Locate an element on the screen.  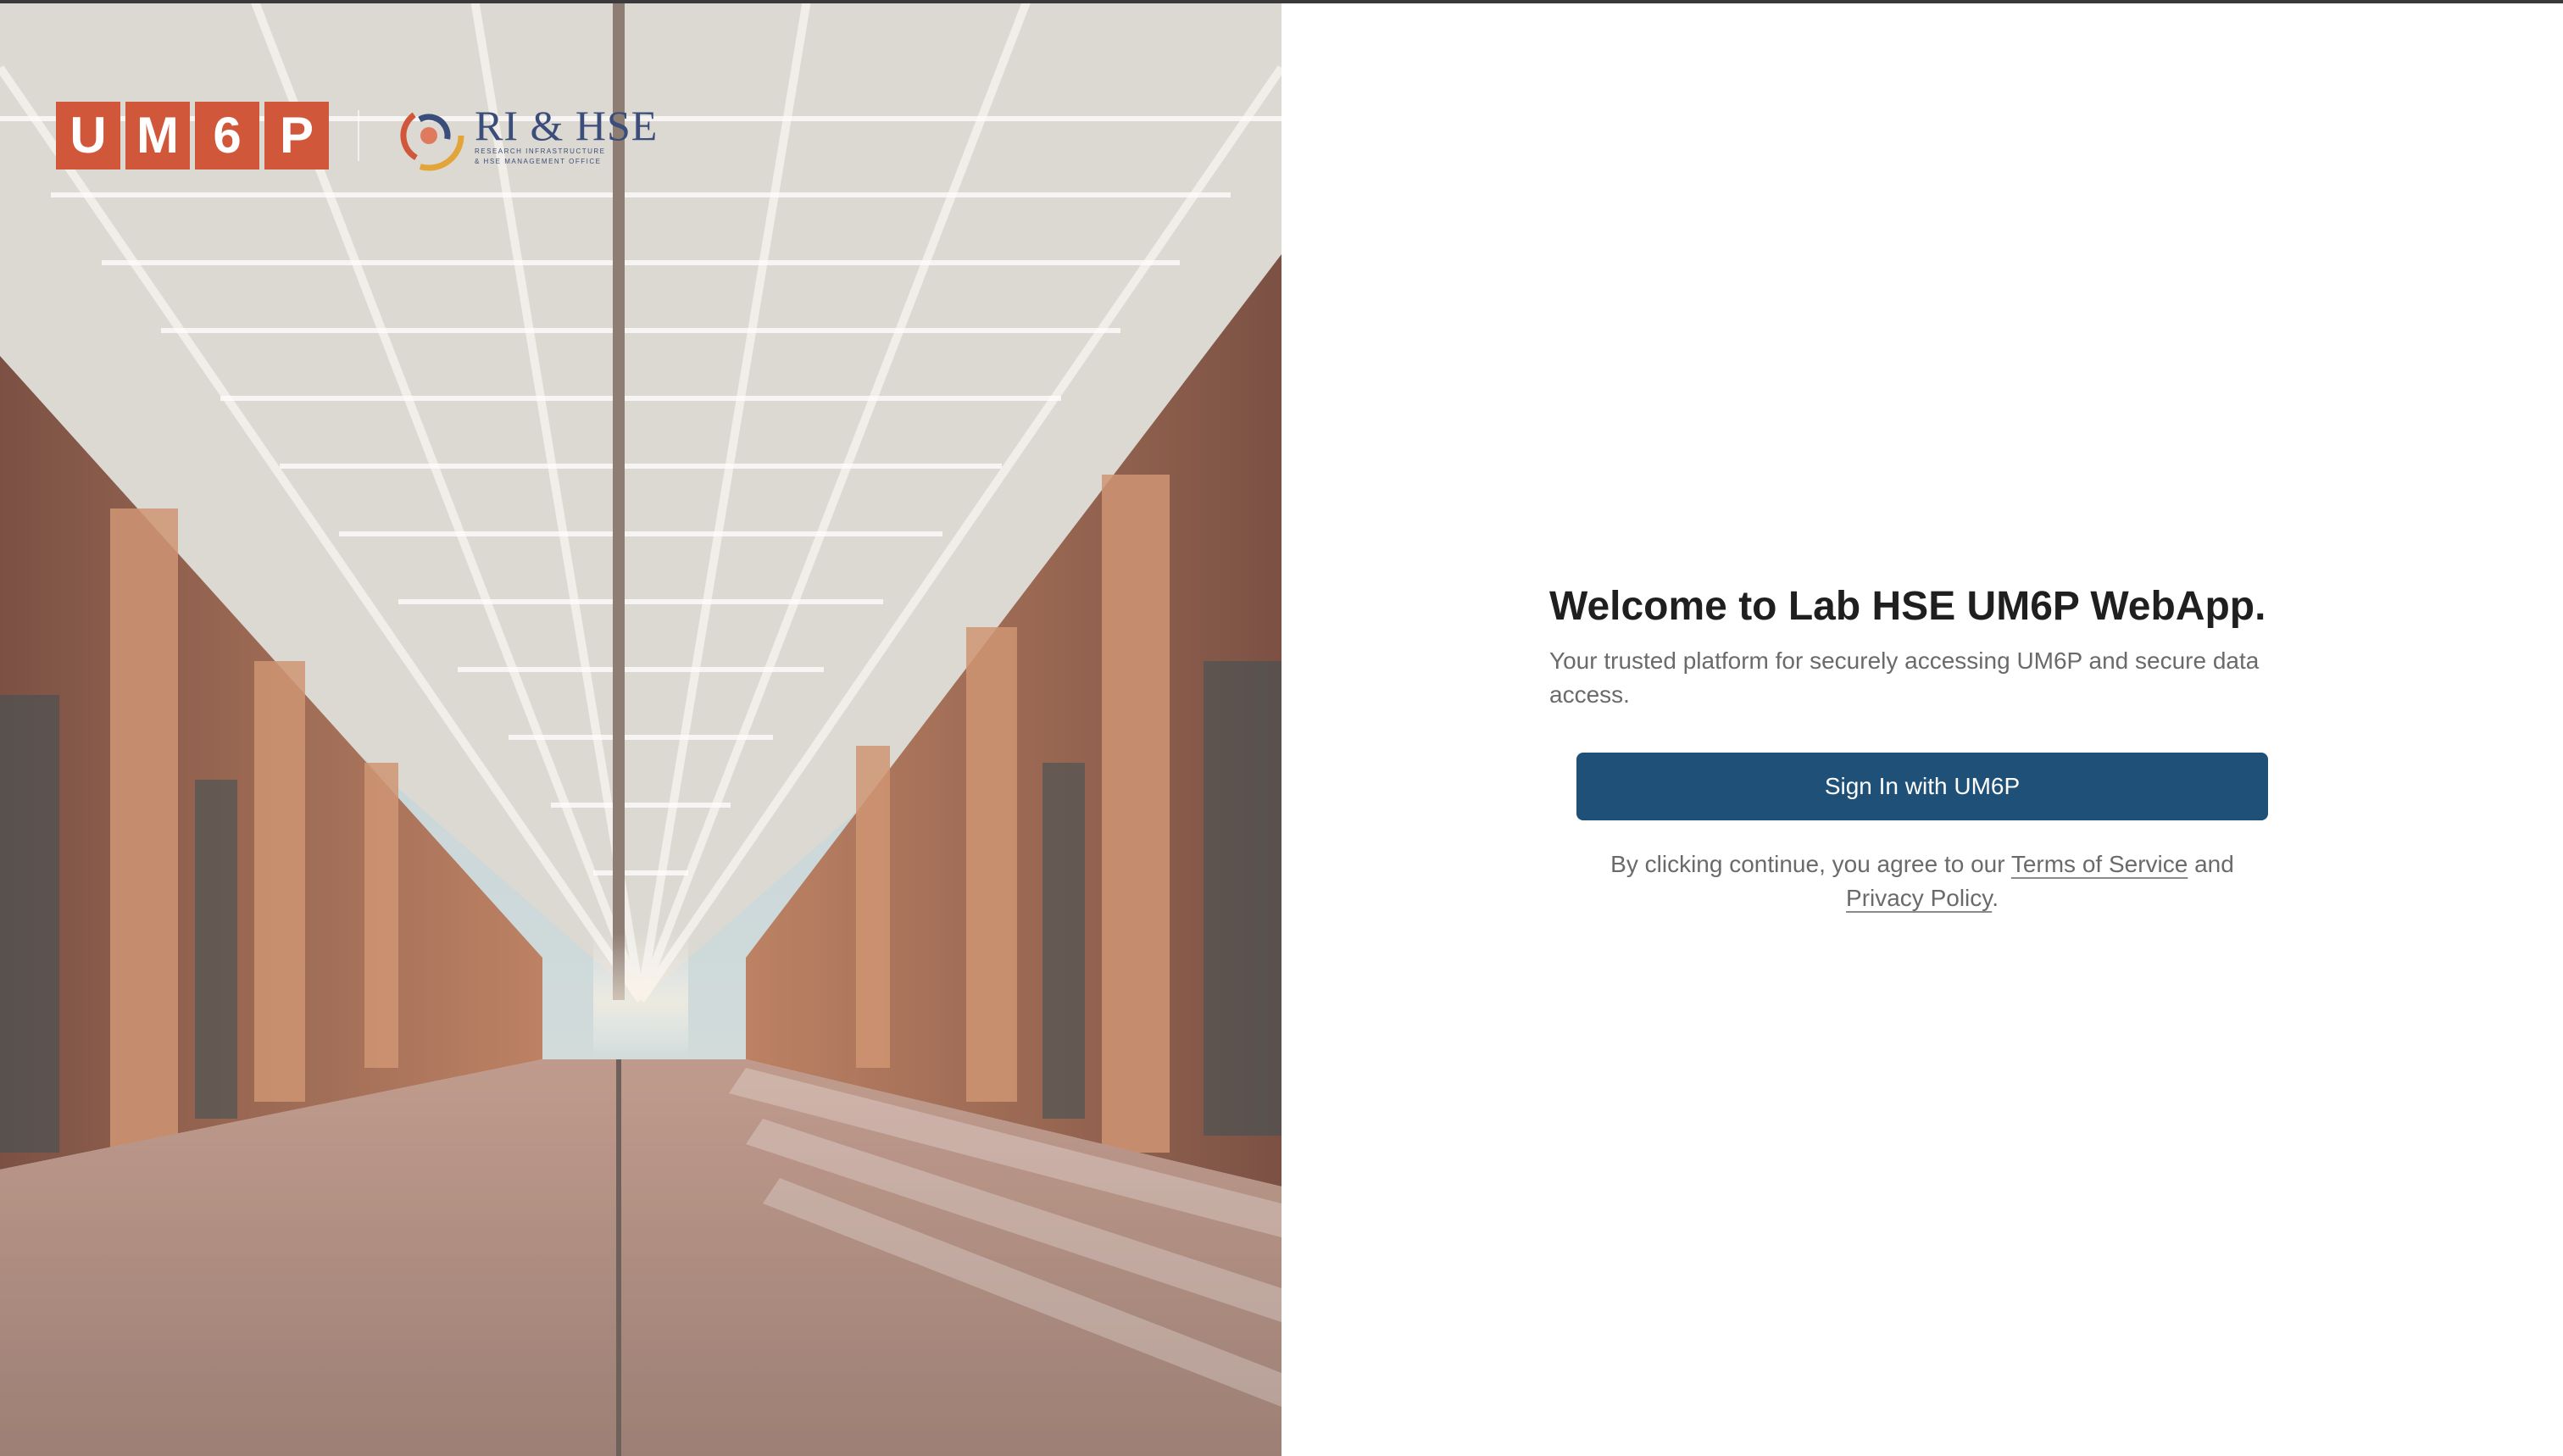
logo-divider is located at coordinates (358, 135).